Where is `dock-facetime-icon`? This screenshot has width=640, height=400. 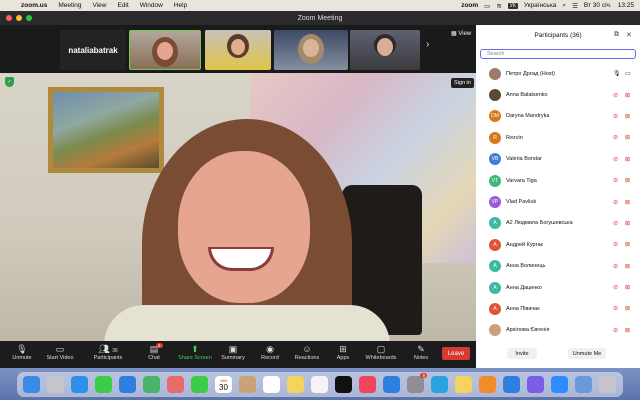 dock-facetime-icon is located at coordinates (199, 384).